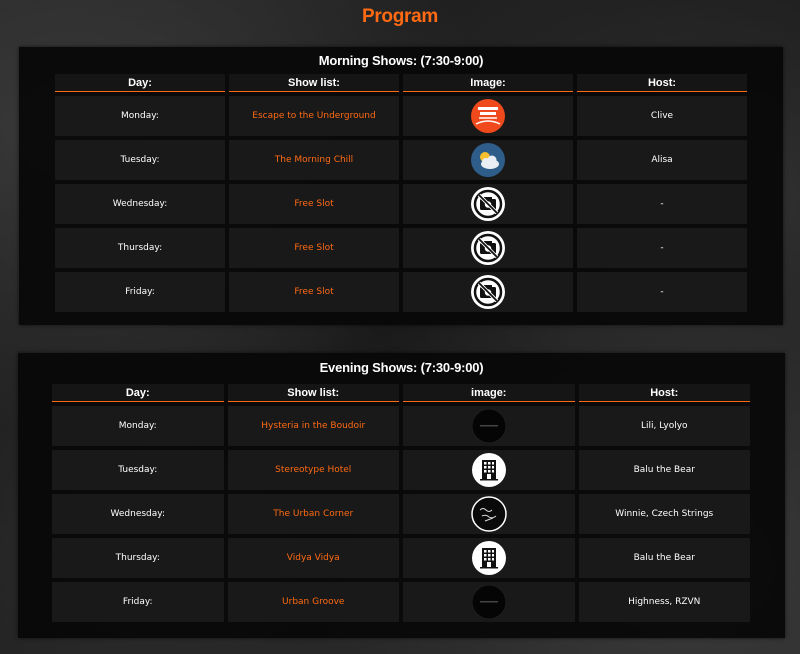 This screenshot has height=654, width=800. What do you see at coordinates (662, 116) in the screenshot?
I see `host-cell: Clive` at bounding box center [662, 116].